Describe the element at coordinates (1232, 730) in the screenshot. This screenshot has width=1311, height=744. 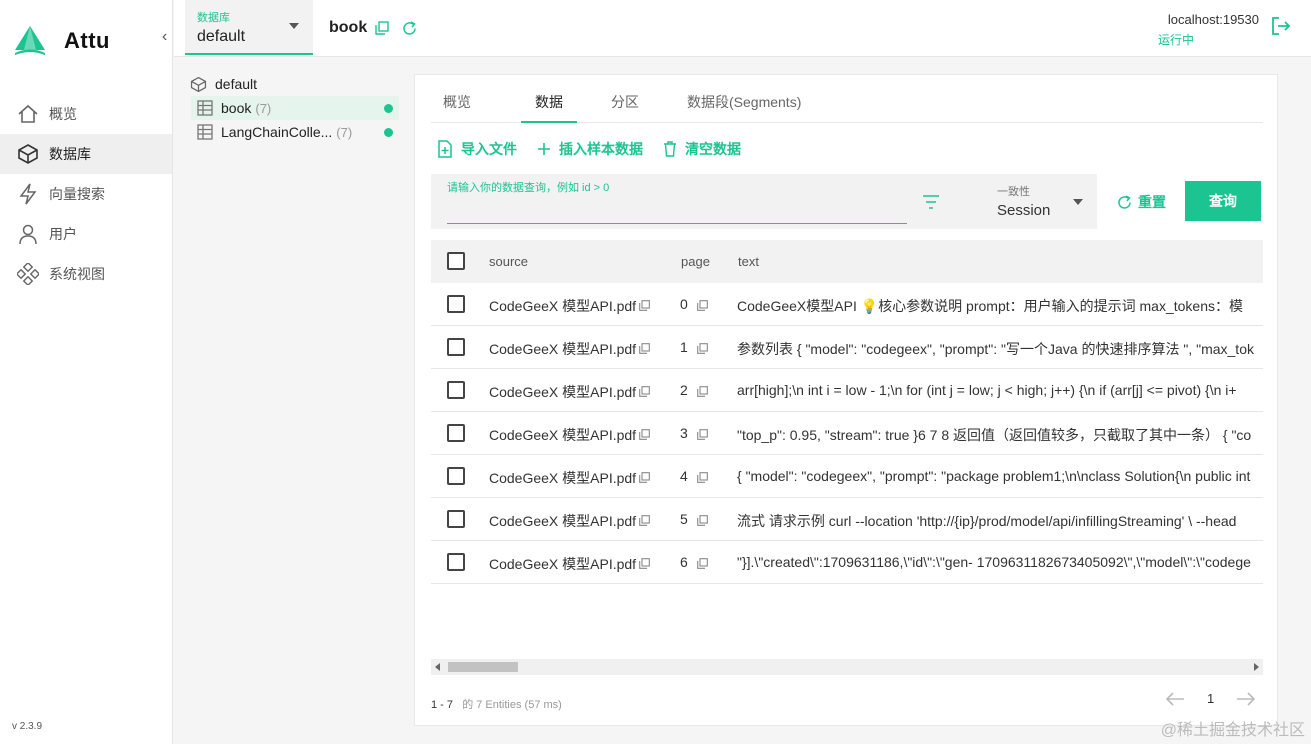
I see `watermark: @稀土掘金技术社区` at that location.